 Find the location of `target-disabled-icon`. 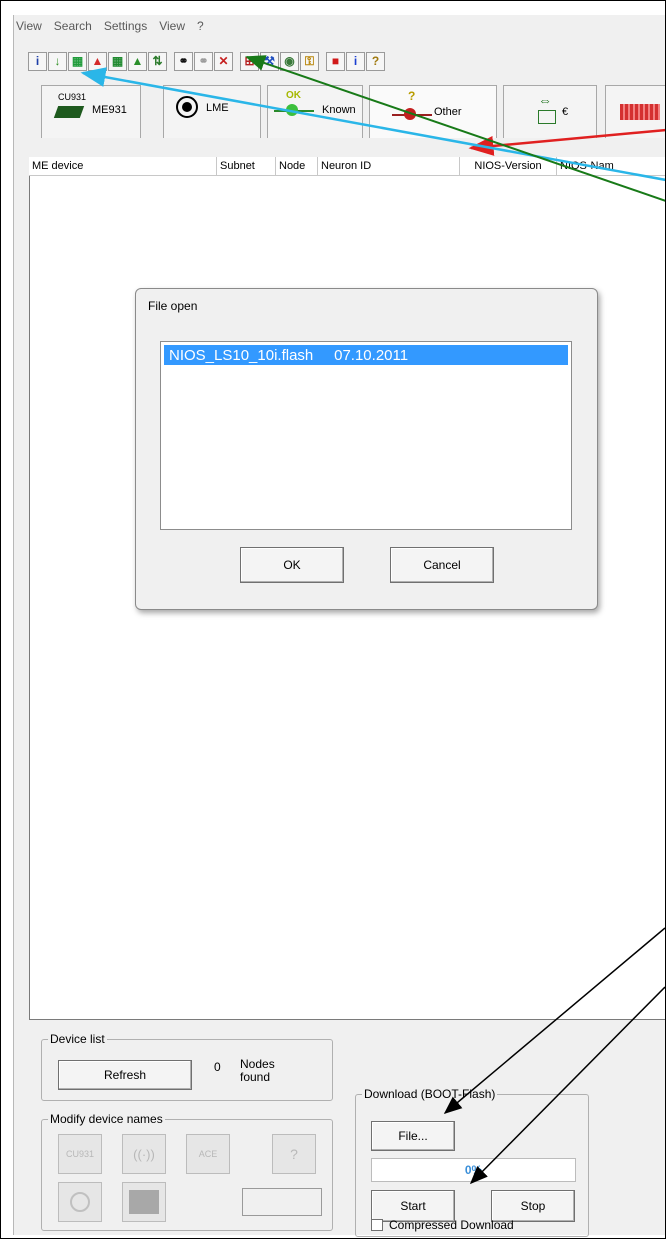

target-disabled-icon is located at coordinates (80, 1202).